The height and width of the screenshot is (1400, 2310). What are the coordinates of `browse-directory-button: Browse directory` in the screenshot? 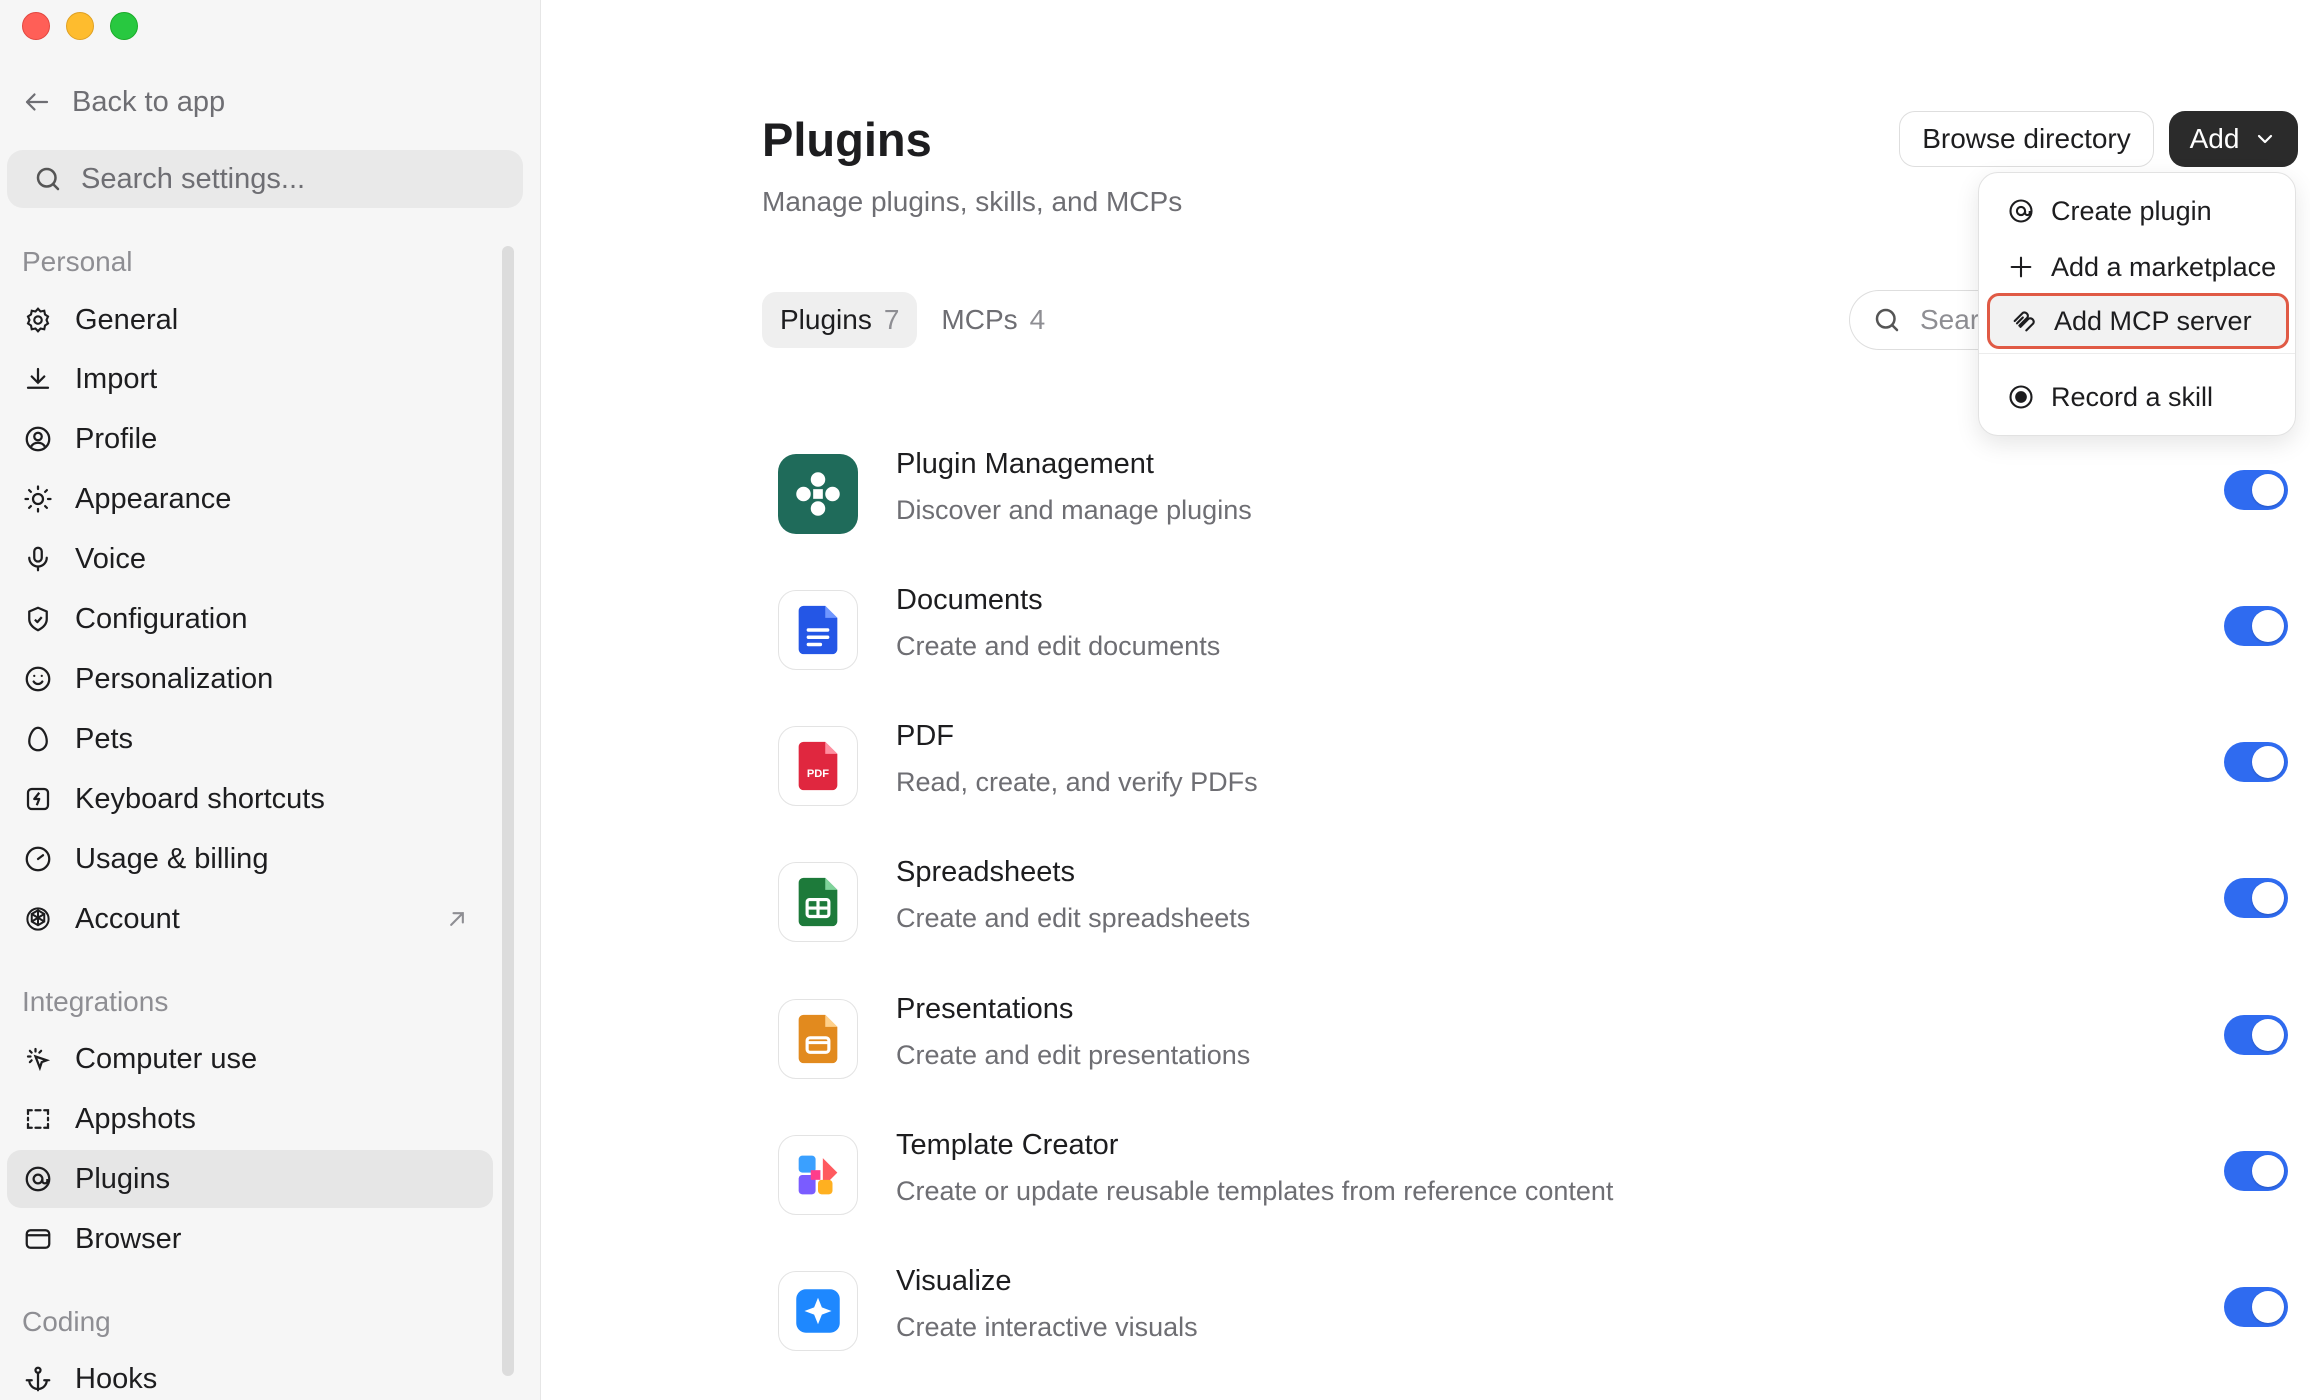 It's located at (2026, 139).